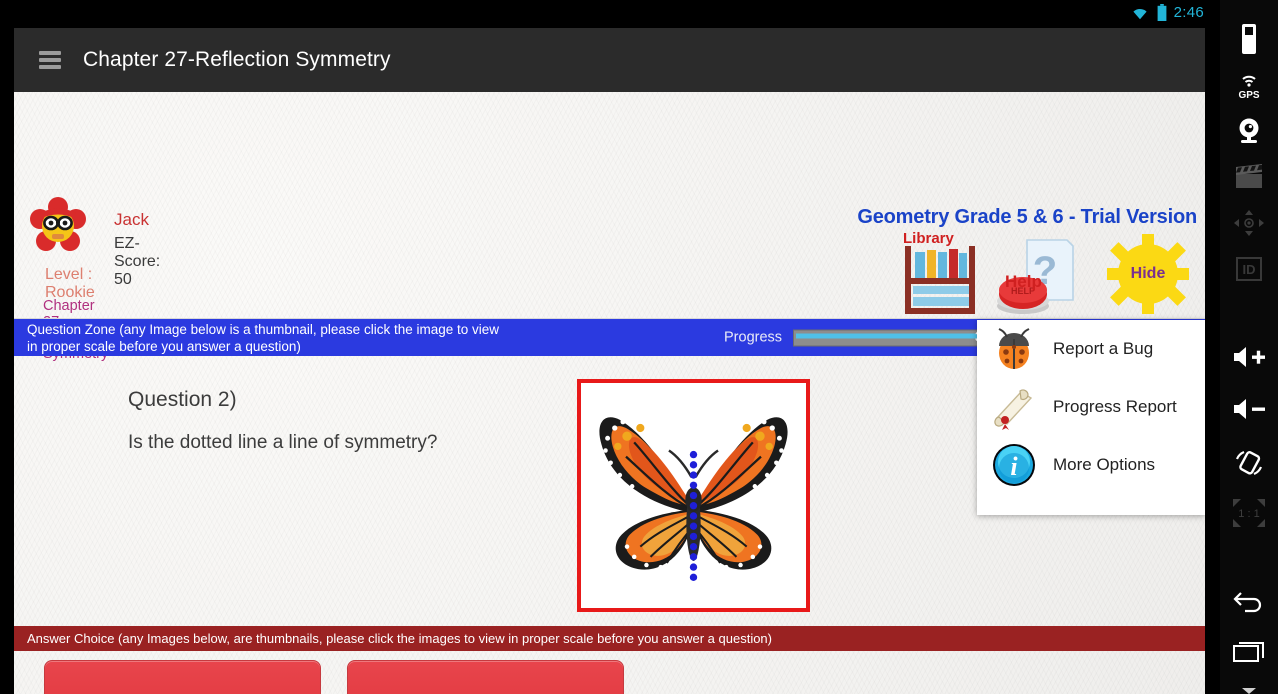 This screenshot has width=1278, height=694. What do you see at coordinates (1014, 349) in the screenshot?
I see `ladybug-icon` at bounding box center [1014, 349].